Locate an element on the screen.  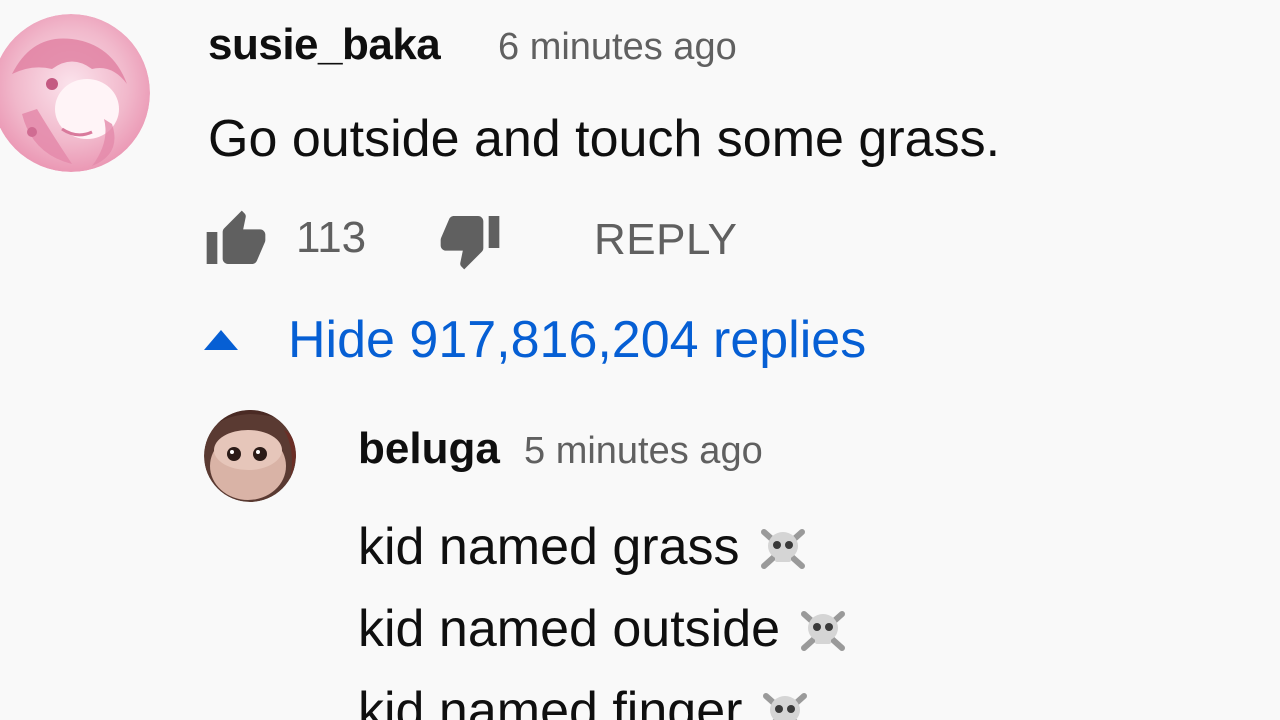
reply-avatar is located at coordinates (250, 456).